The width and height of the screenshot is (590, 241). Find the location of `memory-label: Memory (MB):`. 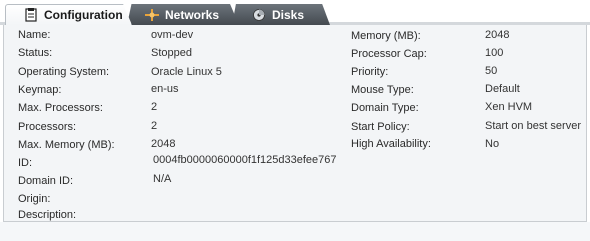

memory-label: Memory (MB): is located at coordinates (386, 36).